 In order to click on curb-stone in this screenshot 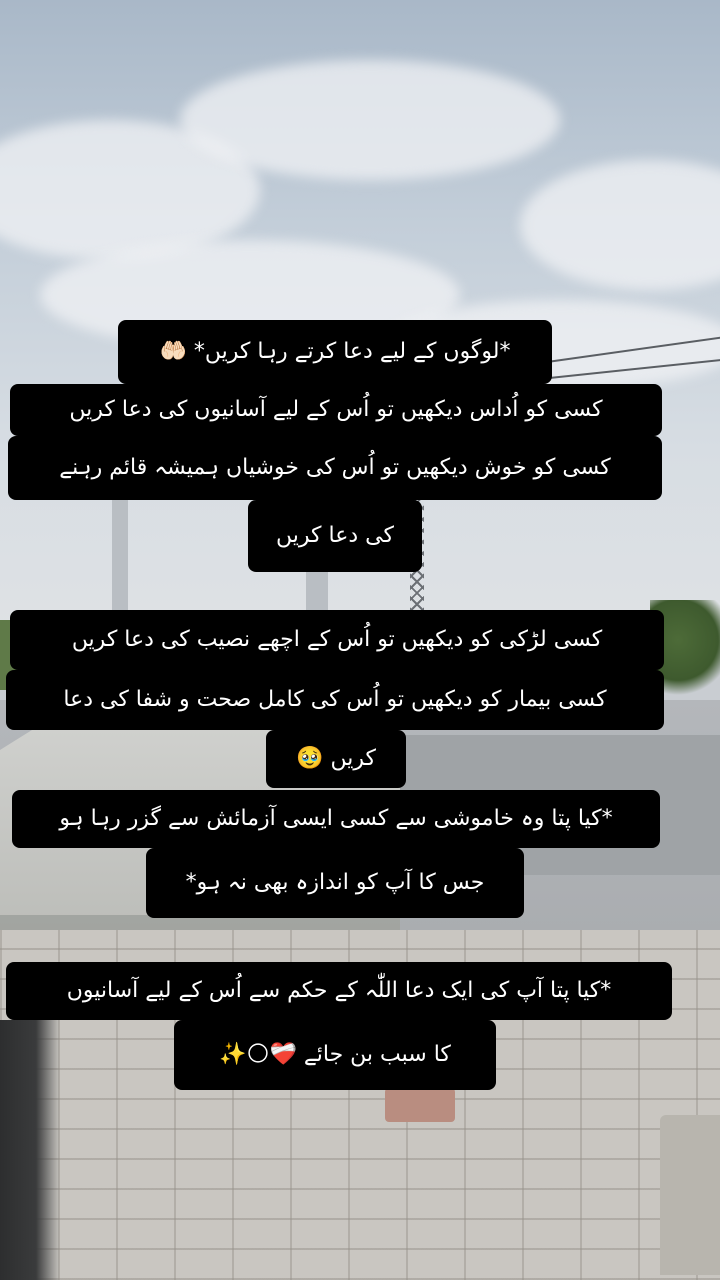, I will do `click(690, 1195)`.